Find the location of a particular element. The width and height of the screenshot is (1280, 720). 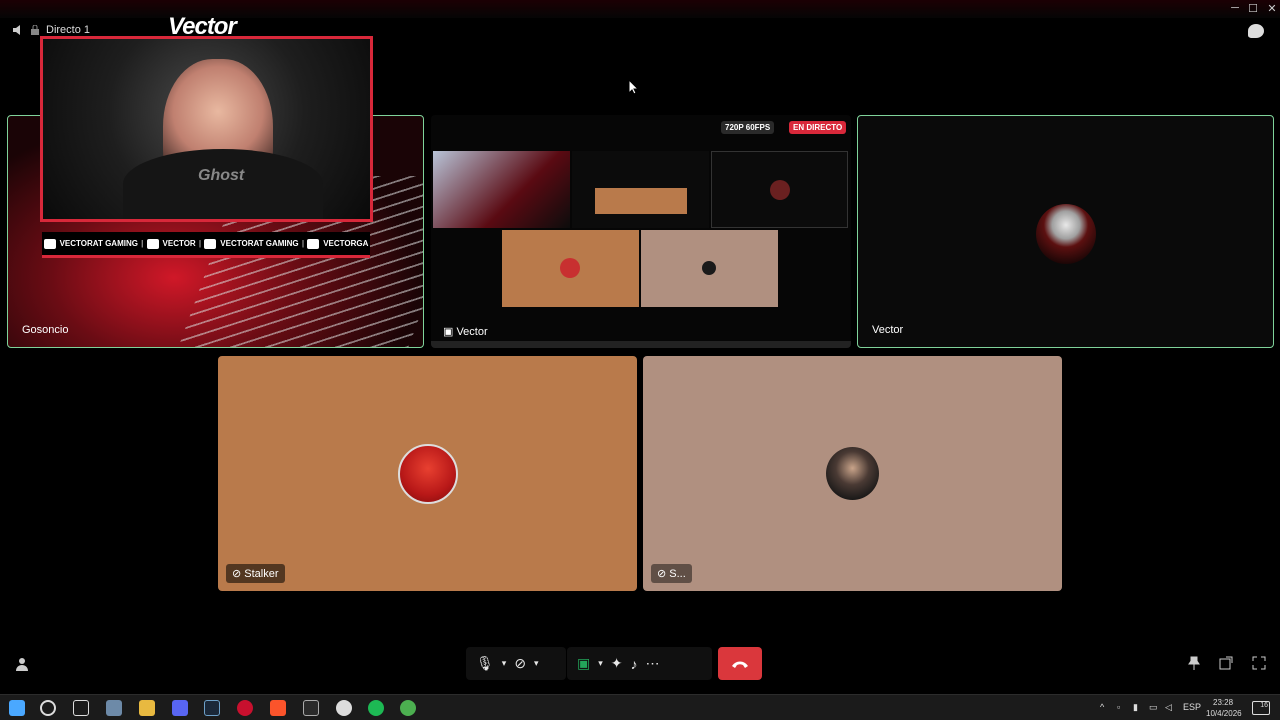

stalker-avatar is located at coordinates (428, 474).